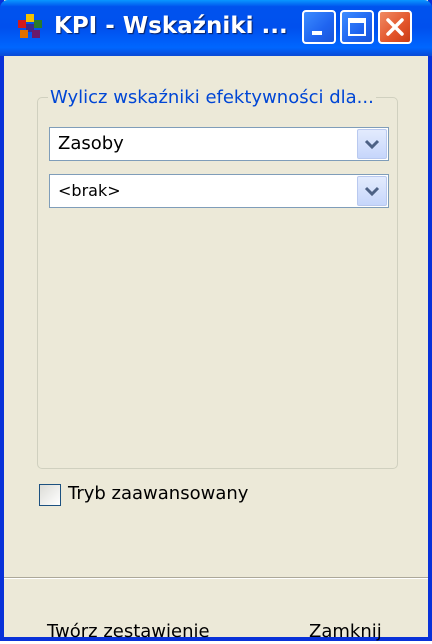 This screenshot has width=432, height=644. Describe the element at coordinates (319, 27) in the screenshot. I see `minimize-button` at that location.